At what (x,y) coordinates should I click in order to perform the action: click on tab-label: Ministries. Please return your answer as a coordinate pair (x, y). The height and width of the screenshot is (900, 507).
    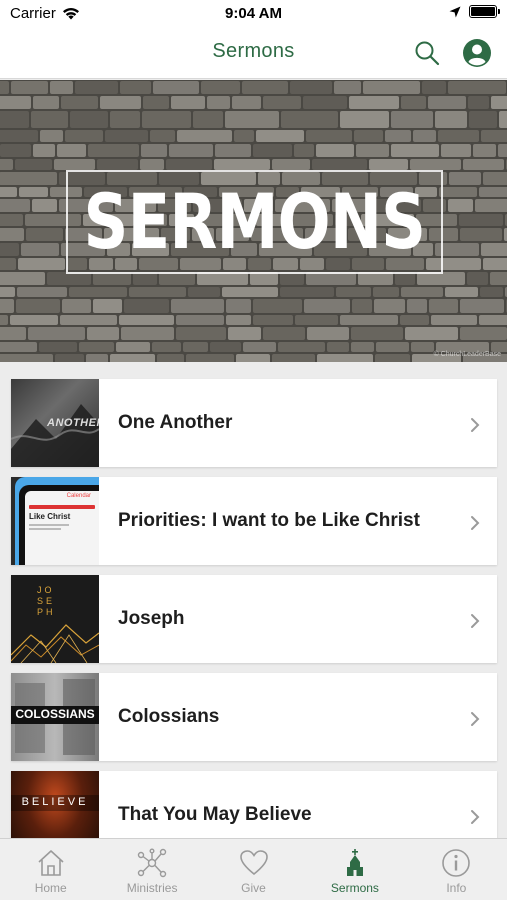
    Looking at the image, I should click on (152, 888).